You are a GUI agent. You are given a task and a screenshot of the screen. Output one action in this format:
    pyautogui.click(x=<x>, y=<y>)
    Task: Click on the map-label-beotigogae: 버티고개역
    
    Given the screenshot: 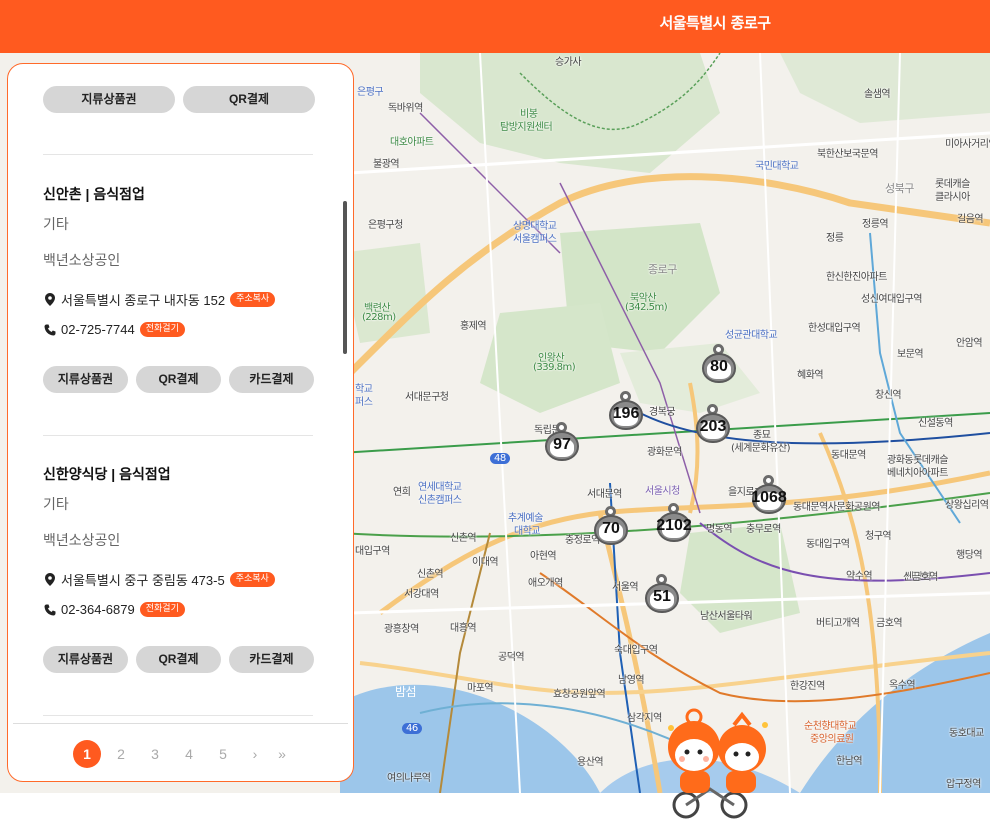 What is the action you would take?
    pyautogui.click(x=838, y=623)
    